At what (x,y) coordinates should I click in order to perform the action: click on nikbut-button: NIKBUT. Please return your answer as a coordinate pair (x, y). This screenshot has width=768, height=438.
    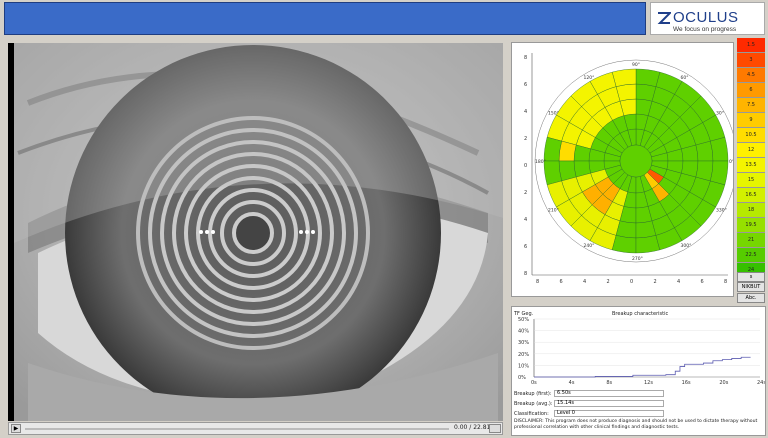
    Looking at the image, I should click on (751, 287).